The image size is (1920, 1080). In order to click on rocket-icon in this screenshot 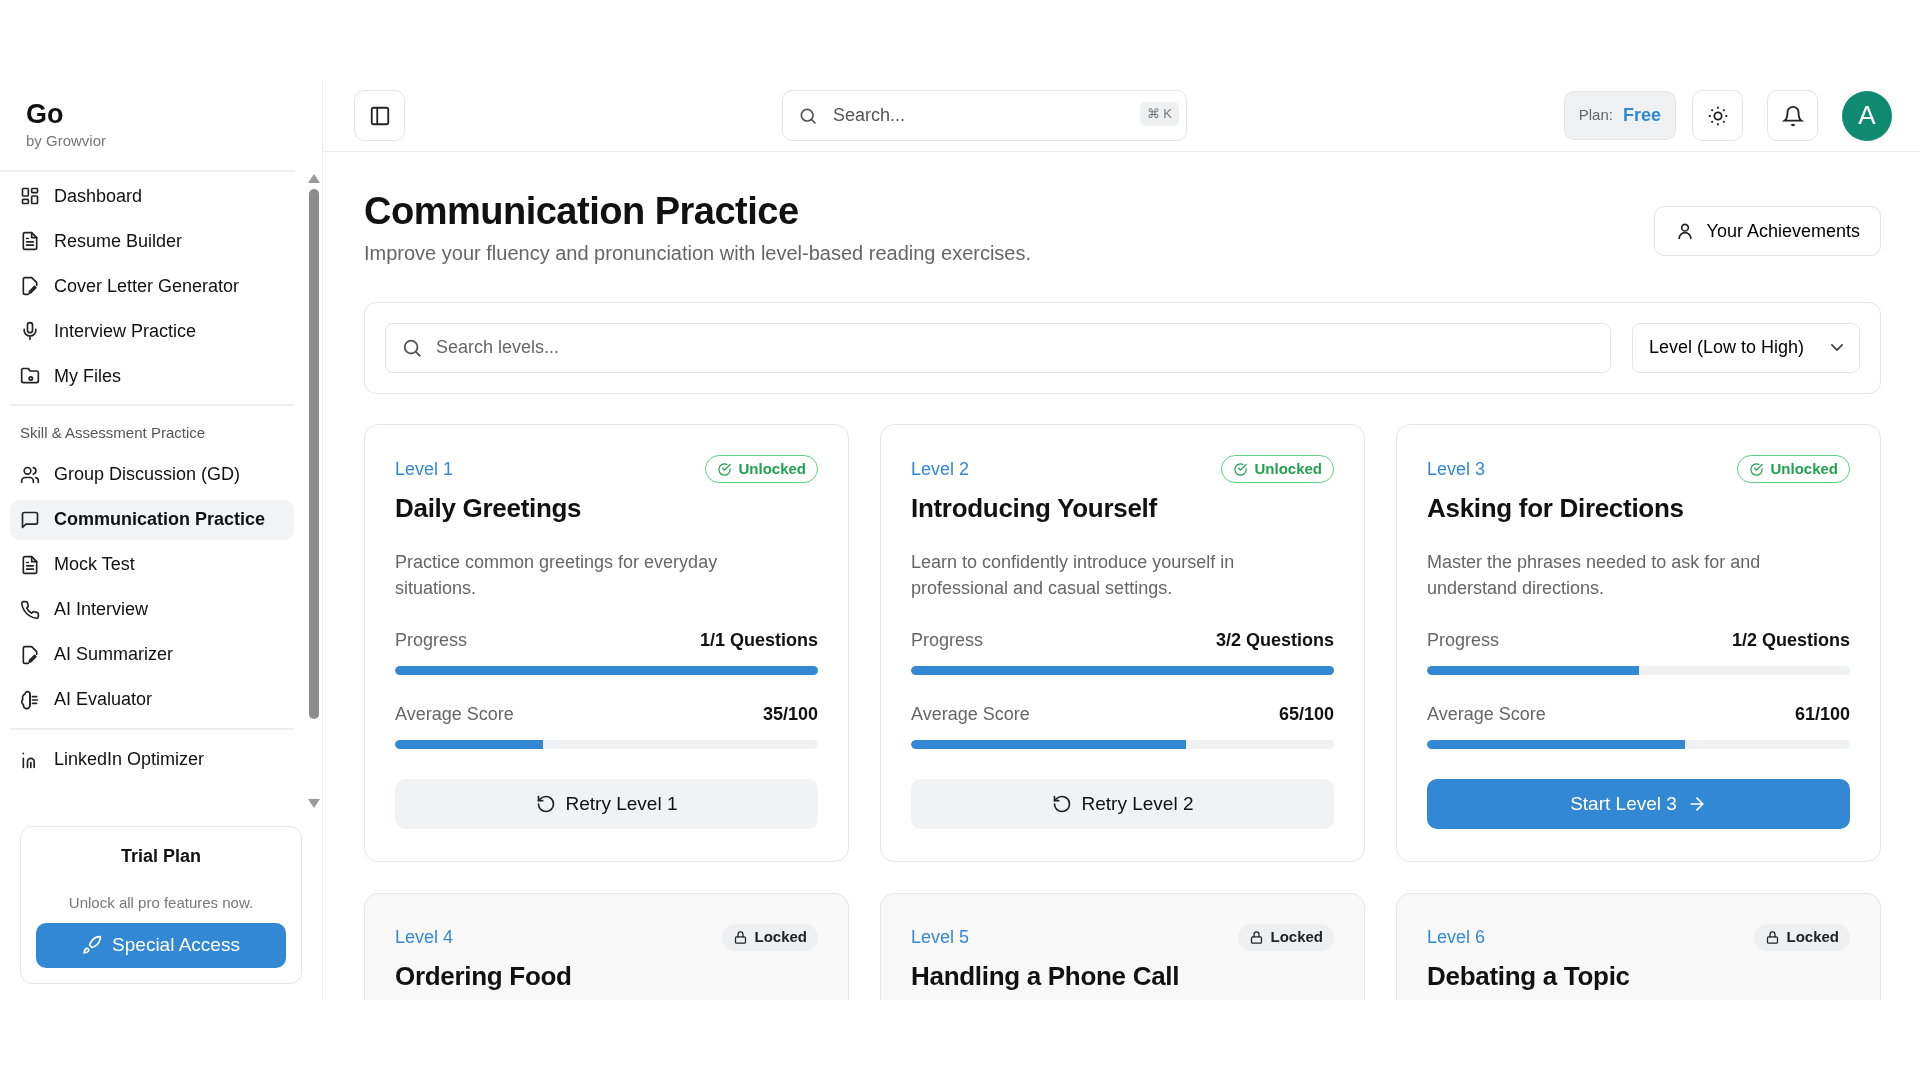, I will do `click(92, 945)`.